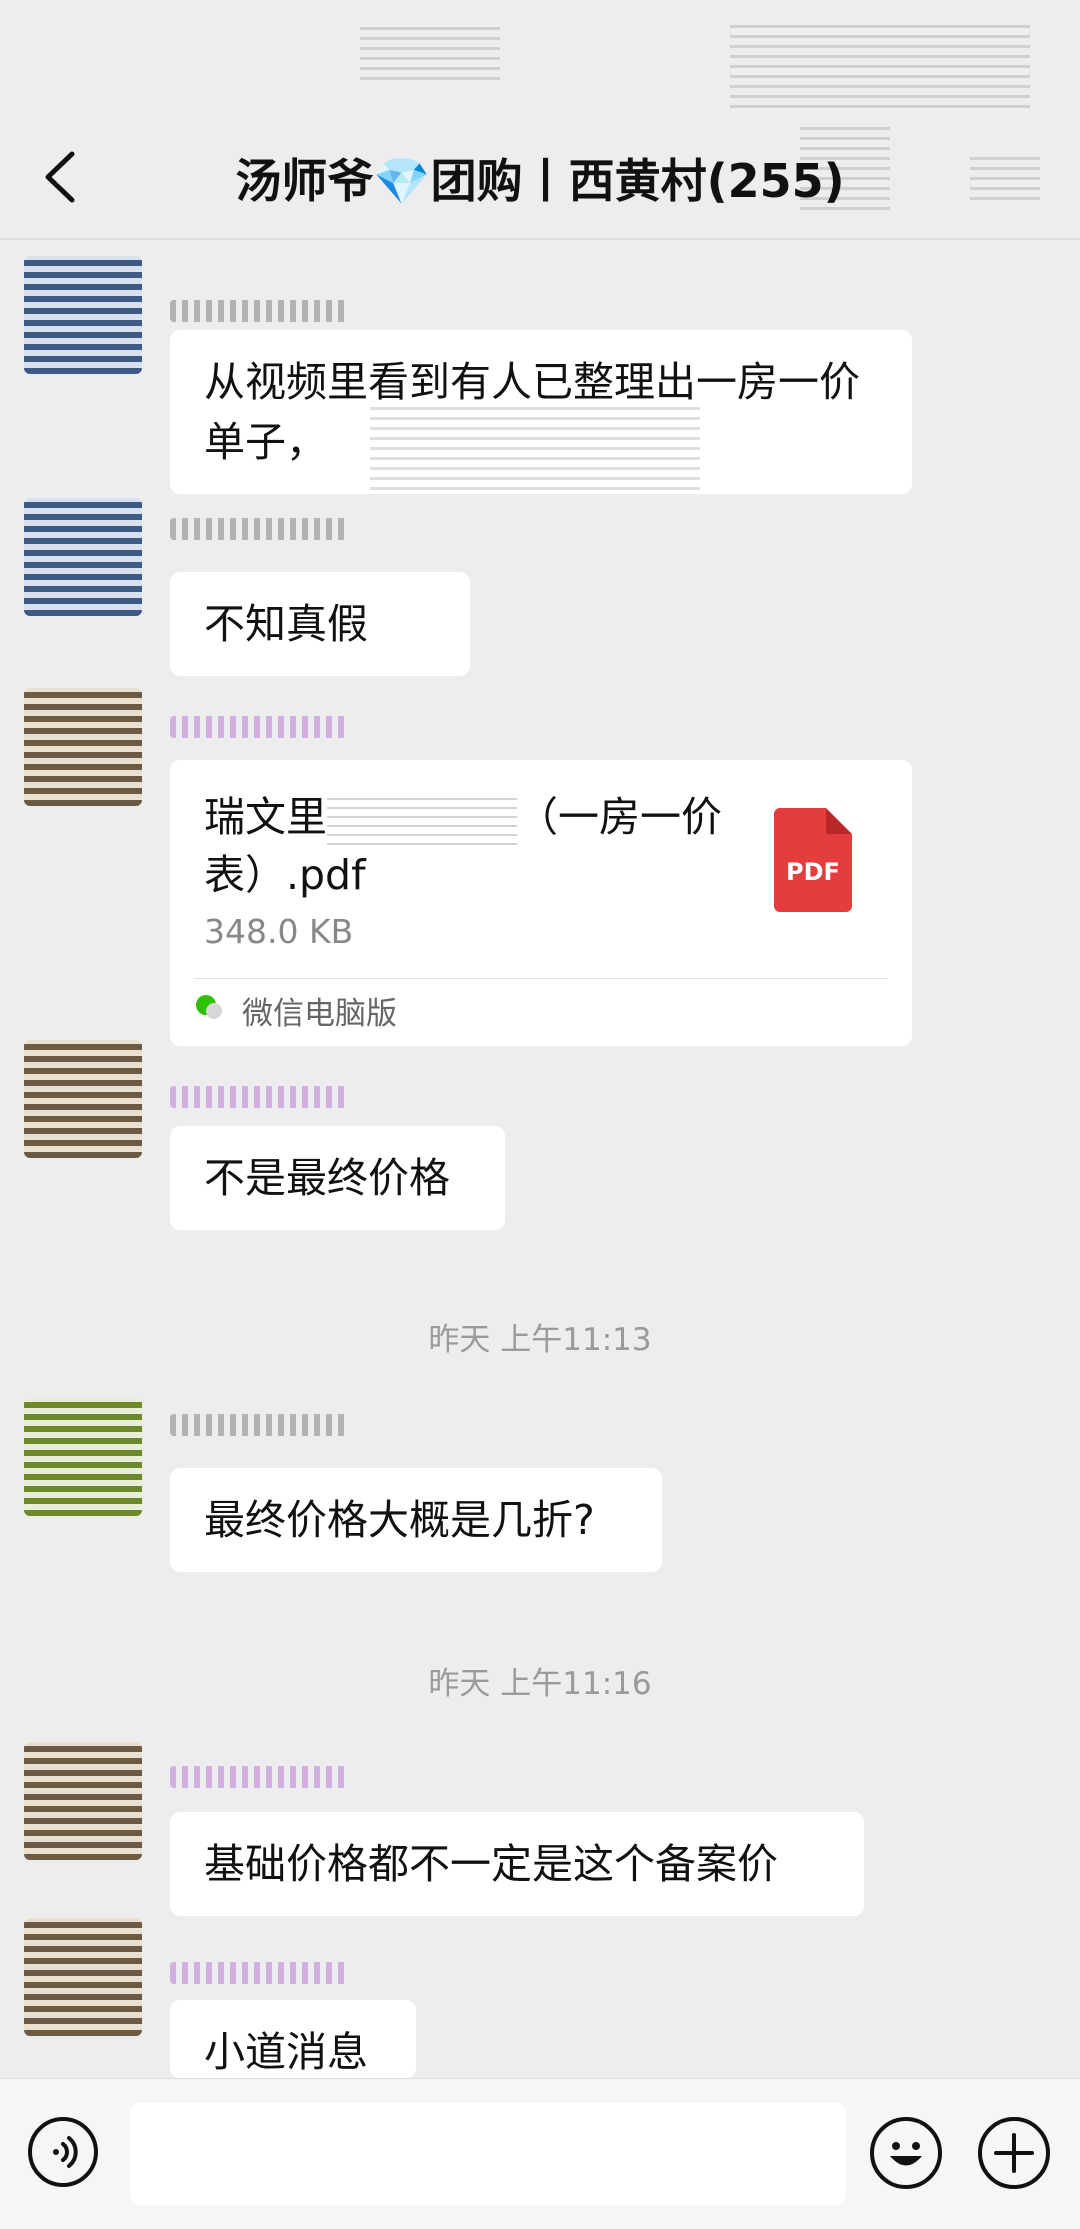  Describe the element at coordinates (541, 978) in the screenshot. I see `file-divider` at that location.